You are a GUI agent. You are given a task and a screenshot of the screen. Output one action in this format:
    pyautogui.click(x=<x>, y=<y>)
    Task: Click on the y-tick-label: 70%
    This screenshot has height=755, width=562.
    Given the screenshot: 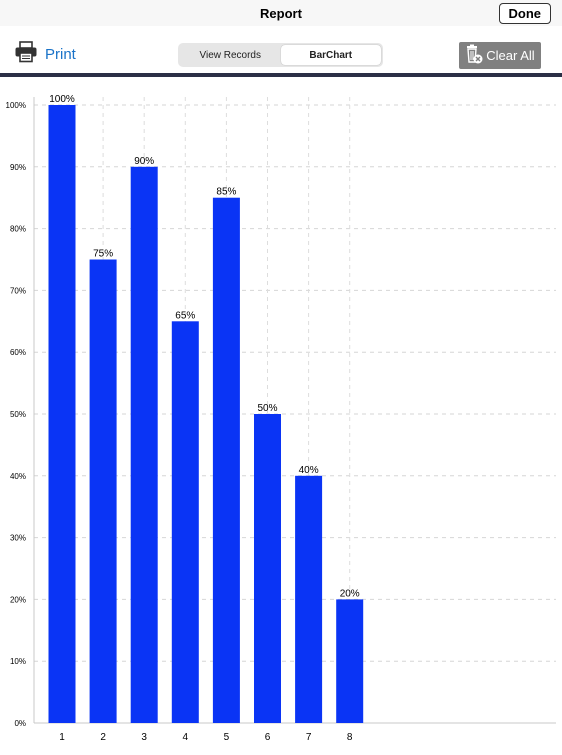 What is the action you would take?
    pyautogui.click(x=18, y=290)
    